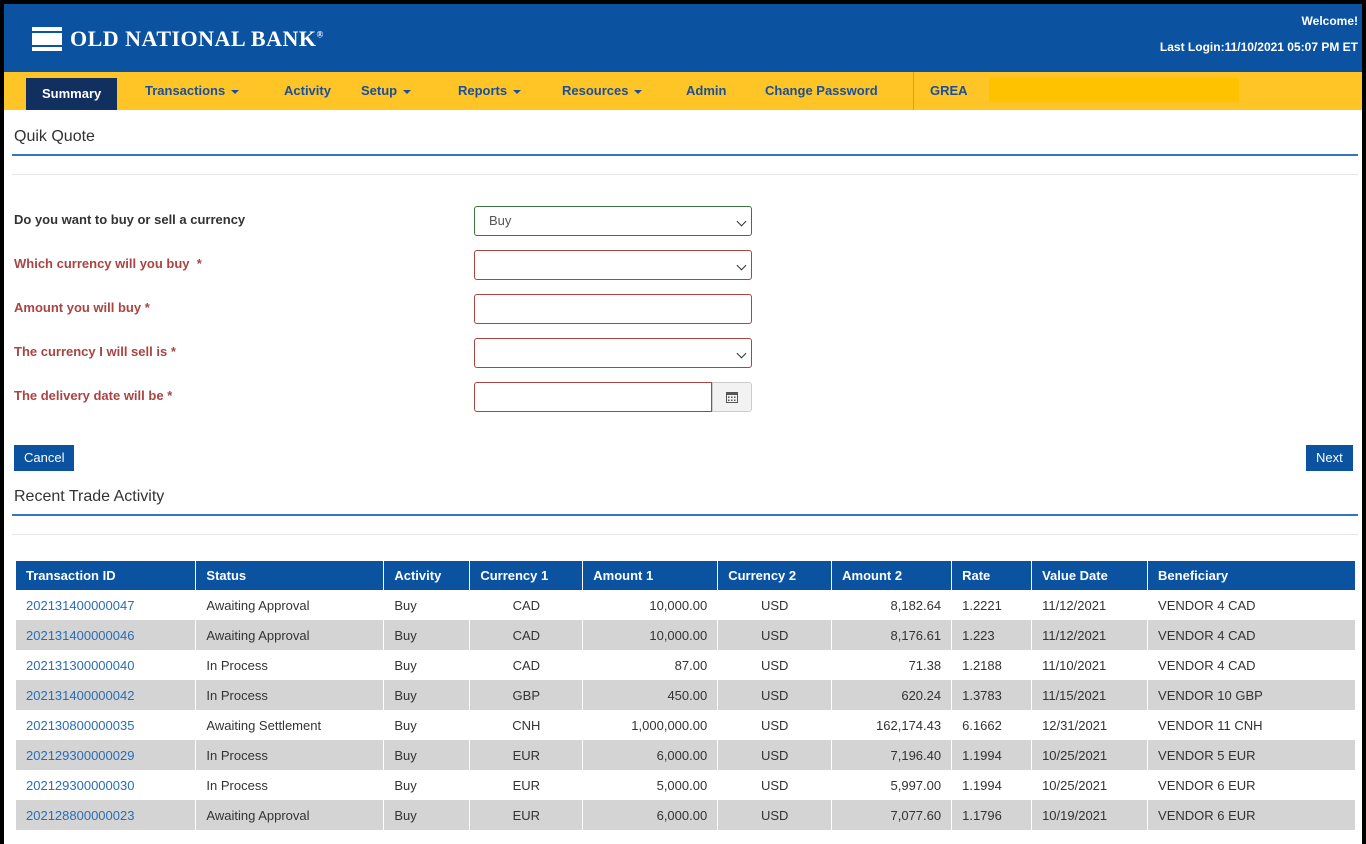  I want to click on col-amount-2: Amount 2, so click(892, 575).